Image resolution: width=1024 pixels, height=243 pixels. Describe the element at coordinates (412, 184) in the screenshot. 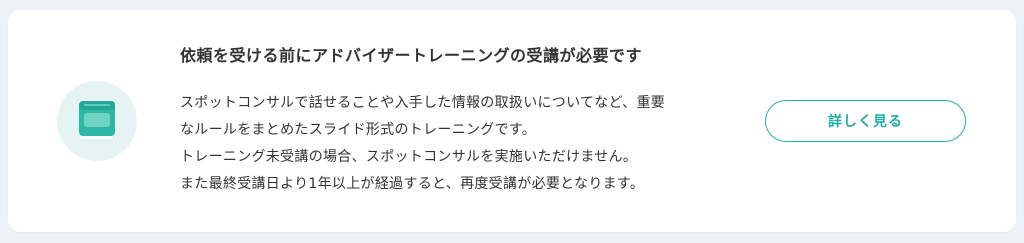

I see `description-line: また最終受講日より1年以上が経過すると、再度受講が必要となります。` at that location.